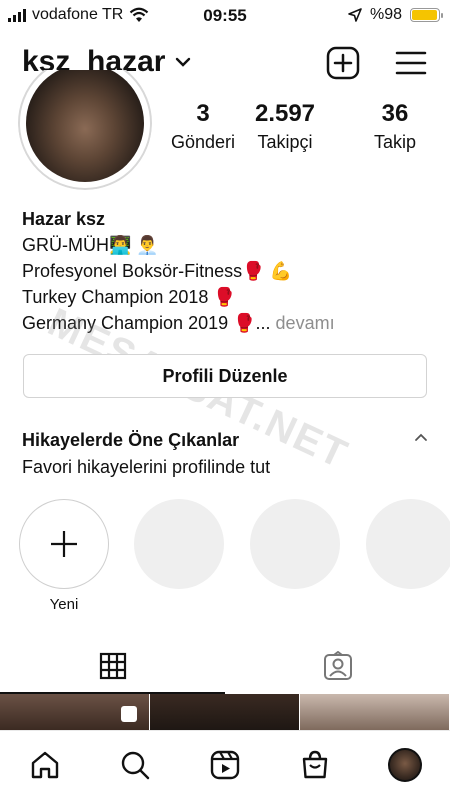  I want to click on status-bar: vodafone TR 09:55 %98, so click(225, 15).